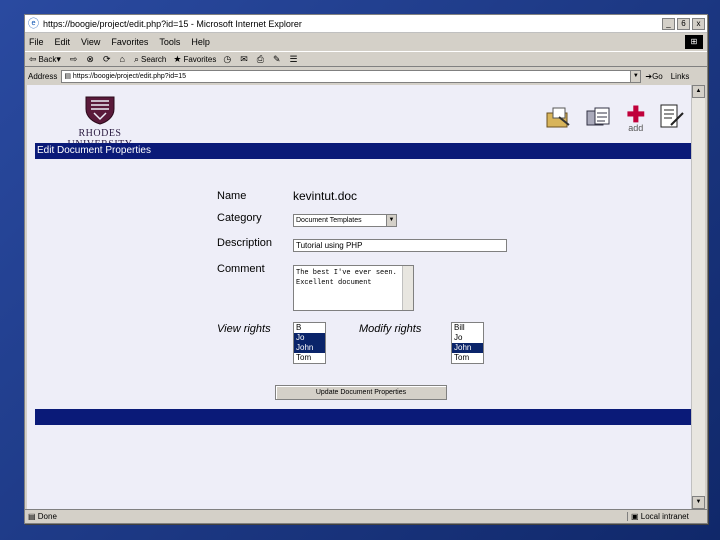 The image size is (720, 540). I want to click on view-rights-list: B Jo John Tom, so click(309, 343).